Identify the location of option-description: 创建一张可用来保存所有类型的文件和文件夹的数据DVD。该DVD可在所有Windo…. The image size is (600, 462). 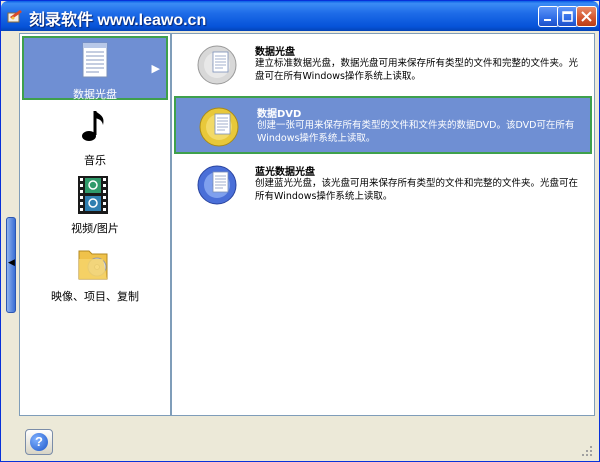
(416, 132).